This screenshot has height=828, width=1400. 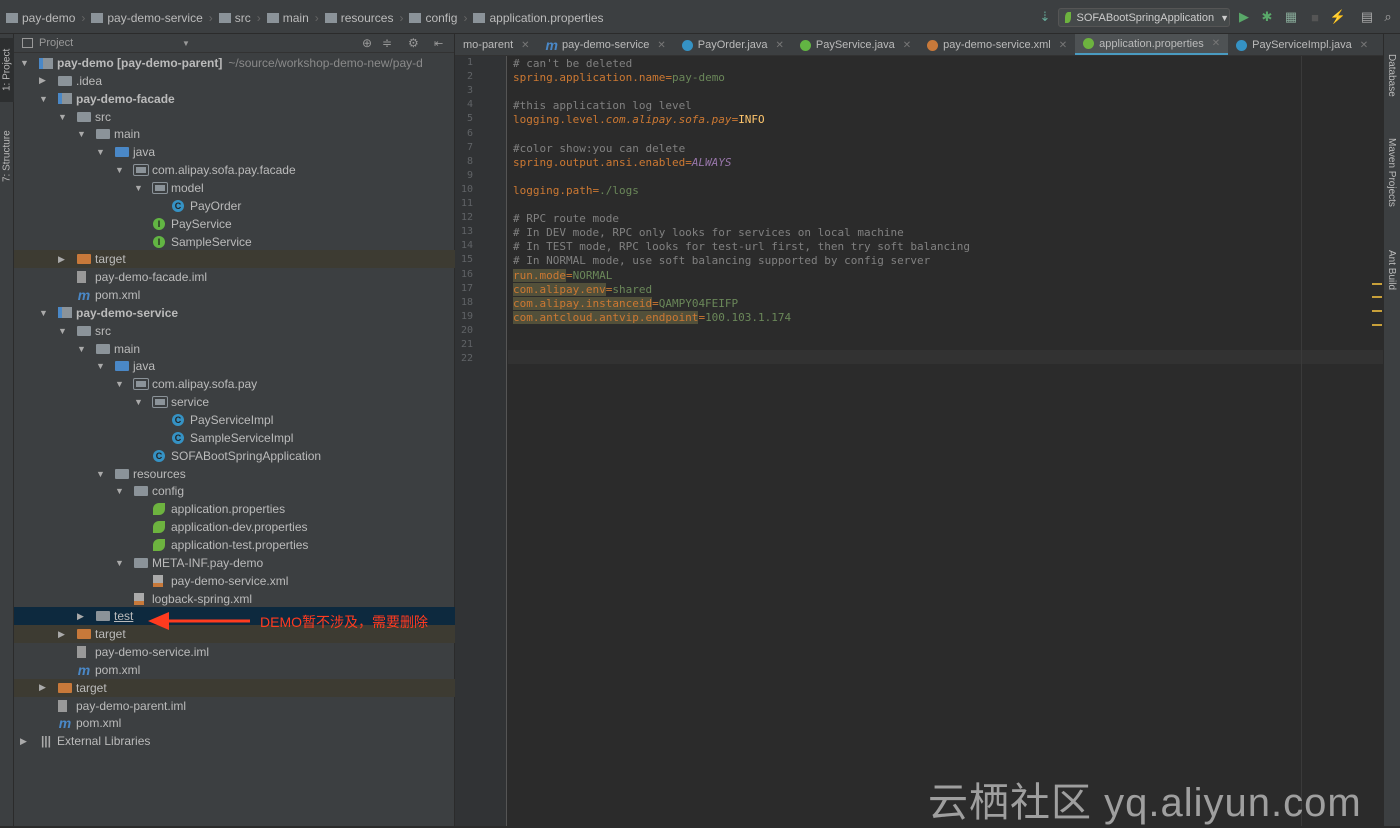 I want to click on build-icon: ⇣, so click(x=1045, y=16).